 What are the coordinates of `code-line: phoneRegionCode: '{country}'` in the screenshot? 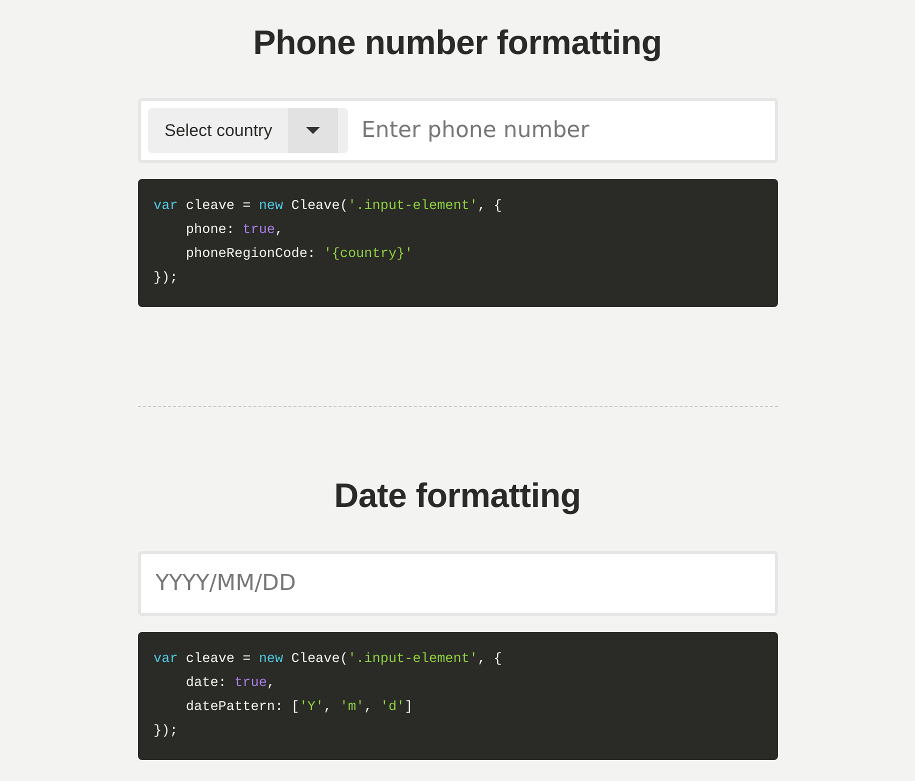 It's located at (298, 255).